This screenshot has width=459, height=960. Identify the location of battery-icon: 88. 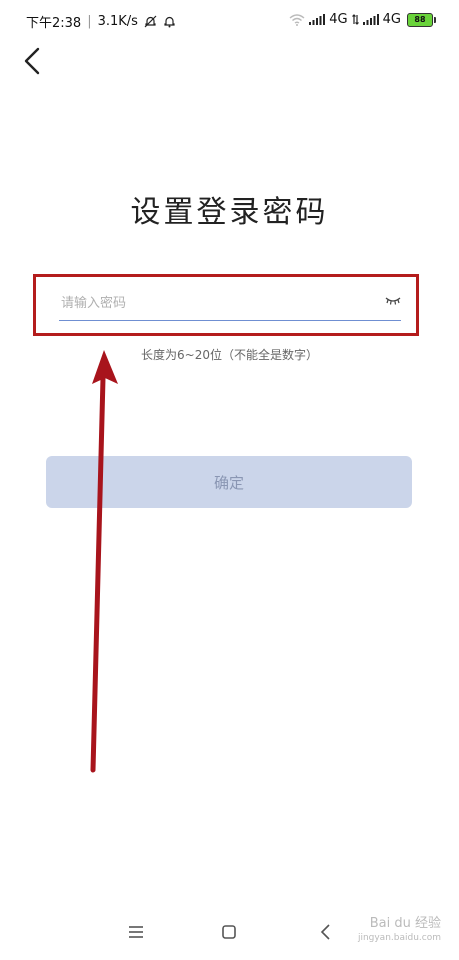
(421, 19).